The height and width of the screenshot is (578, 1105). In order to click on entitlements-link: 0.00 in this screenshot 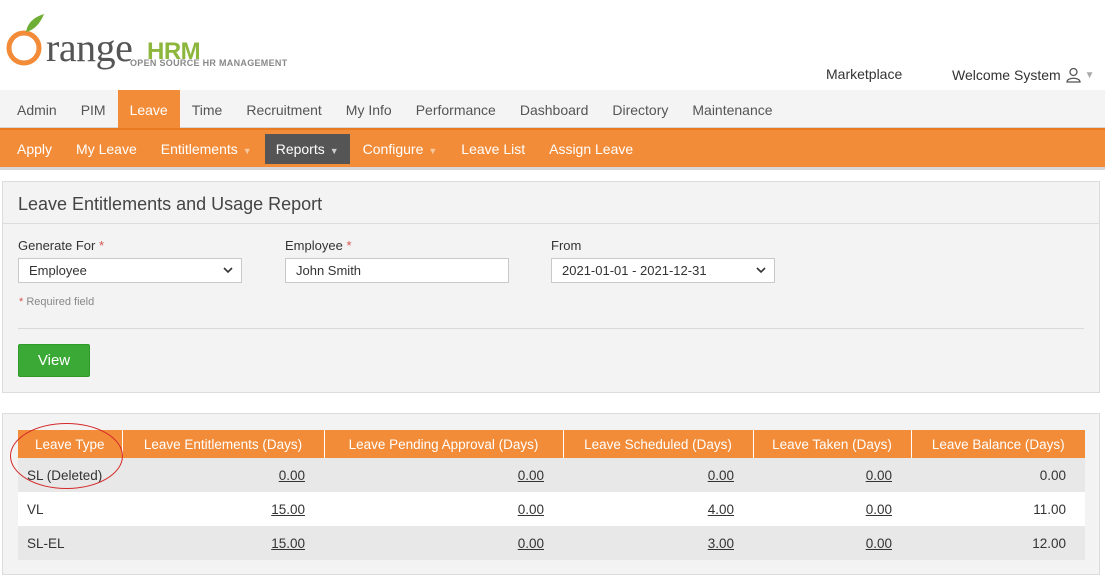, I will do `click(292, 475)`.